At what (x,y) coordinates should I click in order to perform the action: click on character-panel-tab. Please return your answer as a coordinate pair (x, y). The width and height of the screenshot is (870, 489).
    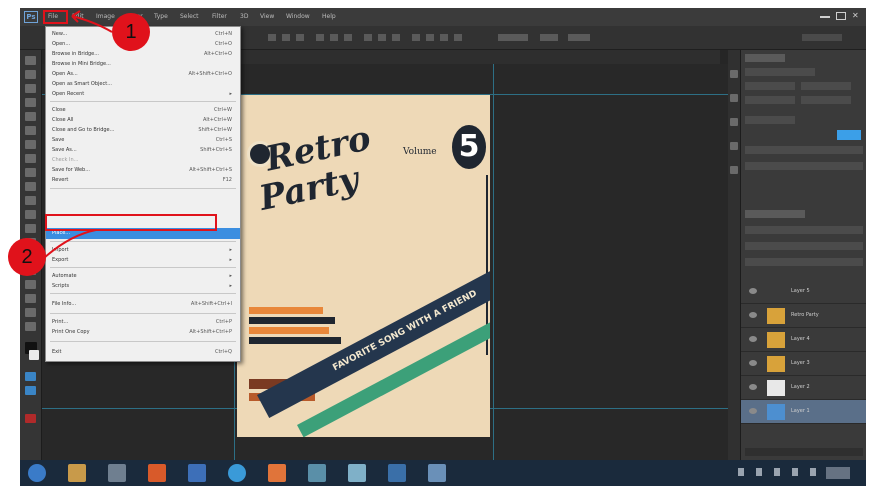
    Looking at the image, I should click on (765, 58).